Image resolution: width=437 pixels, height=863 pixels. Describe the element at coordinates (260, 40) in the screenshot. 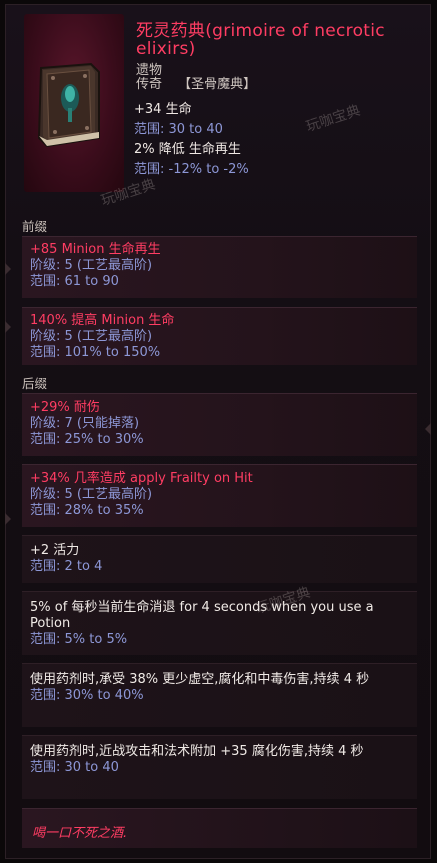

I see `item-name: 死灵药典(grimoire of necrotic elixirs)` at that location.